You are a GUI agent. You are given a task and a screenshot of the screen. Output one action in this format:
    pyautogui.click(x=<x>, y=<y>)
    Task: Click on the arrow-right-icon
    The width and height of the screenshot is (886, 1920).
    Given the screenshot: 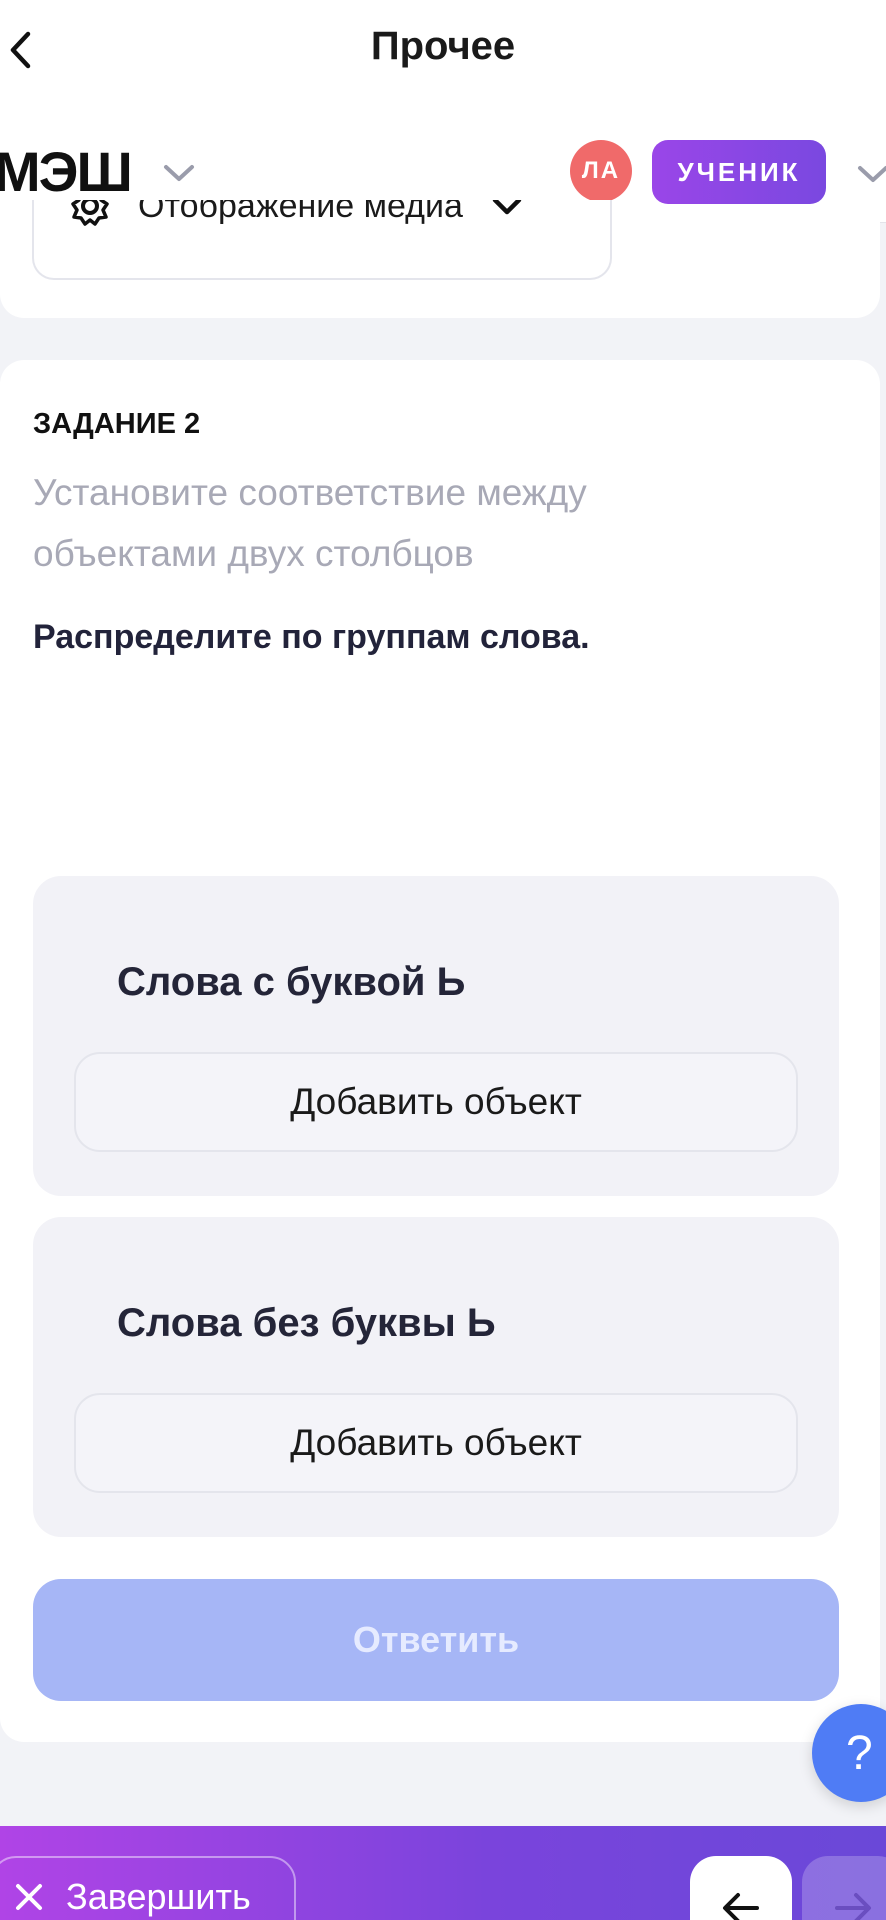 What is the action you would take?
    pyautogui.click(x=853, y=1906)
    